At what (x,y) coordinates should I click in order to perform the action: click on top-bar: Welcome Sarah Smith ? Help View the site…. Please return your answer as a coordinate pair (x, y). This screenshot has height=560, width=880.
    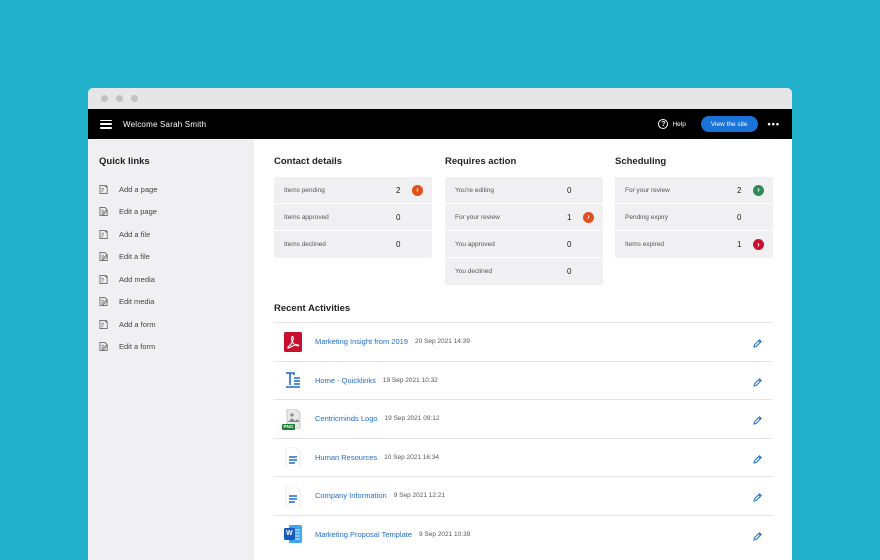
    Looking at the image, I should click on (440, 124).